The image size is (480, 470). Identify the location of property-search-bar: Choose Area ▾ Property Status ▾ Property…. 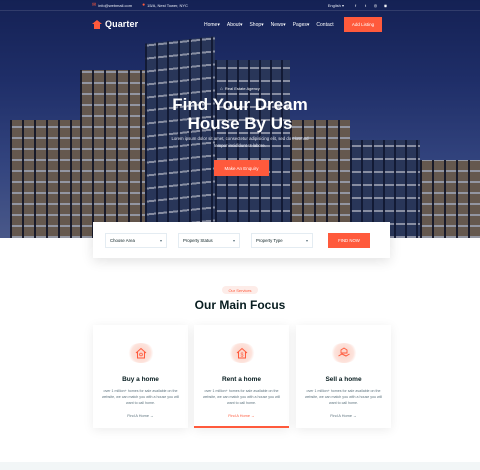
(241, 240).